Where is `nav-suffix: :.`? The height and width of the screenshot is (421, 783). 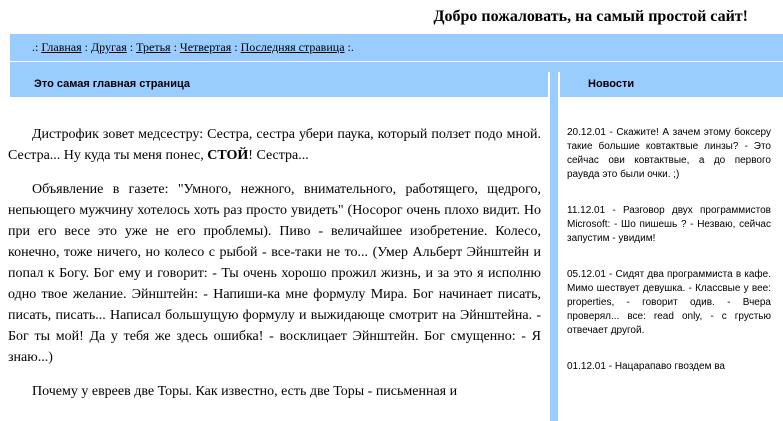
nav-suffix: :. is located at coordinates (350, 47).